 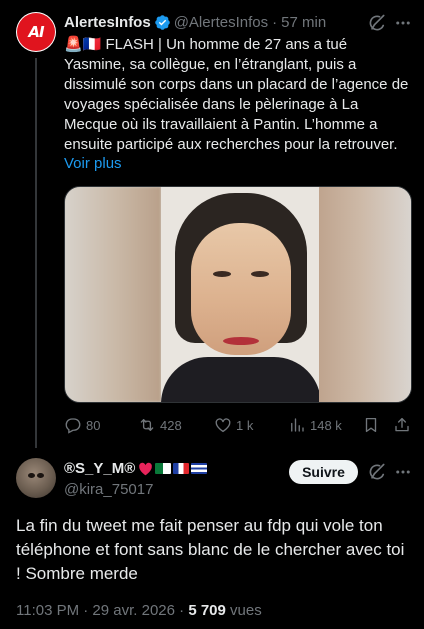 I want to click on reply-button: 80, so click(x=82, y=425).